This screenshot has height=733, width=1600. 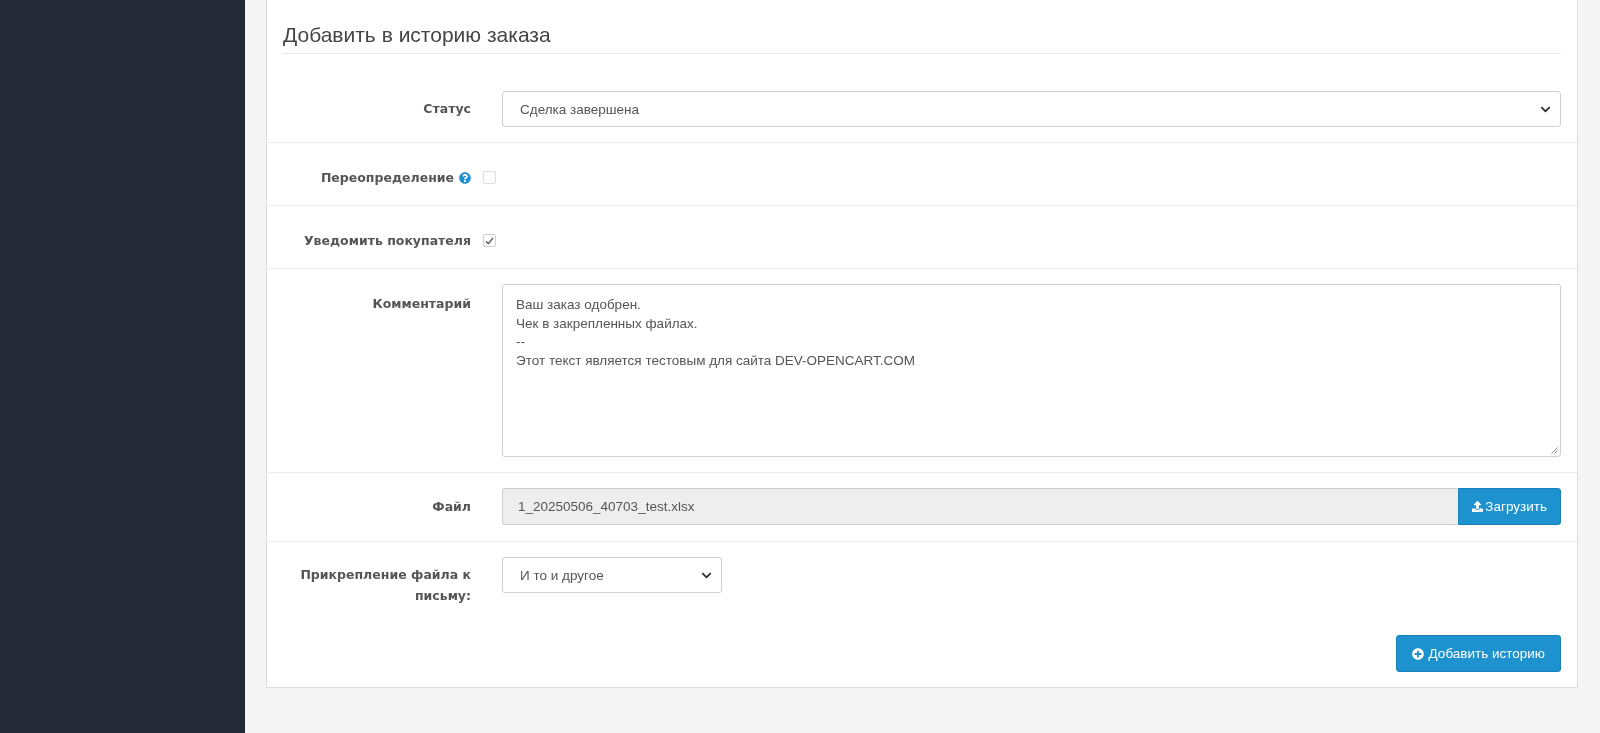 What do you see at coordinates (1554, 450) in the screenshot?
I see `resize-grip-icon` at bounding box center [1554, 450].